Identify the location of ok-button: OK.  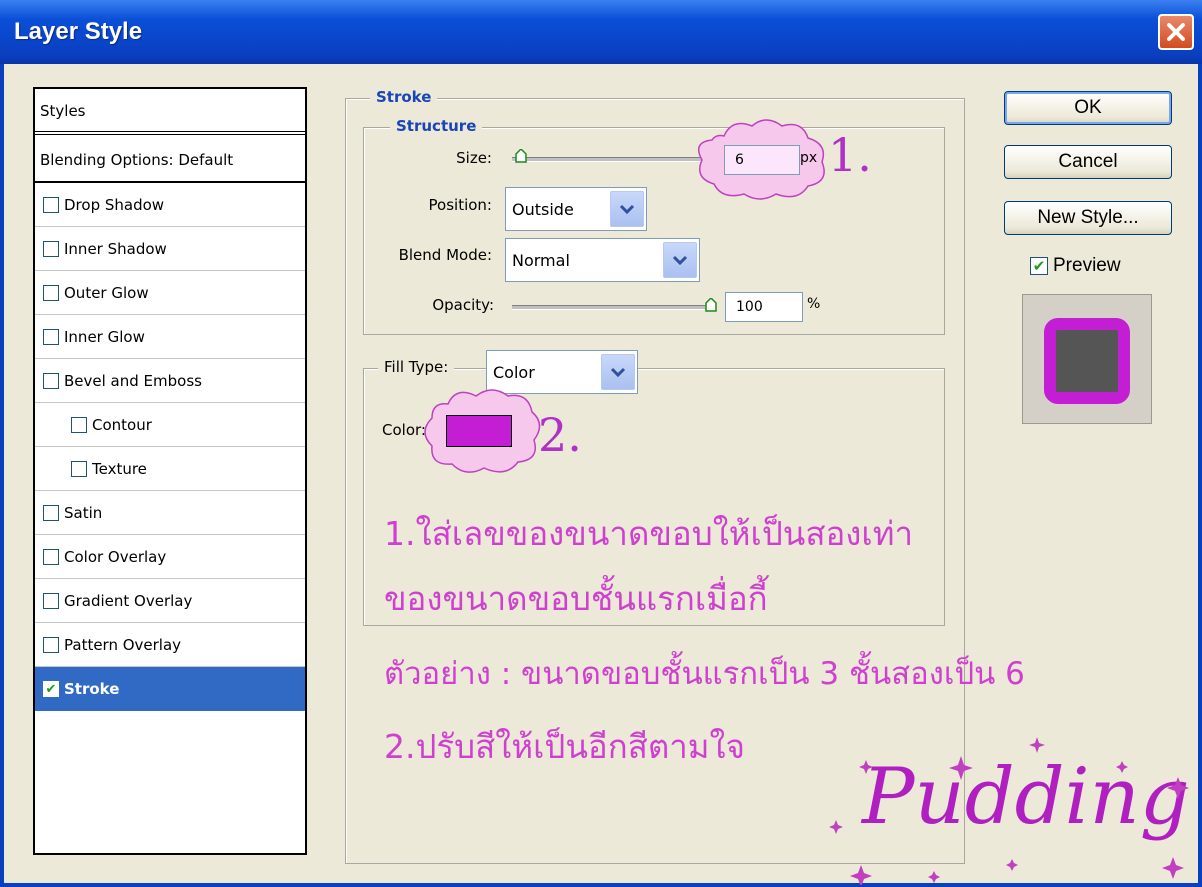
(1088, 108).